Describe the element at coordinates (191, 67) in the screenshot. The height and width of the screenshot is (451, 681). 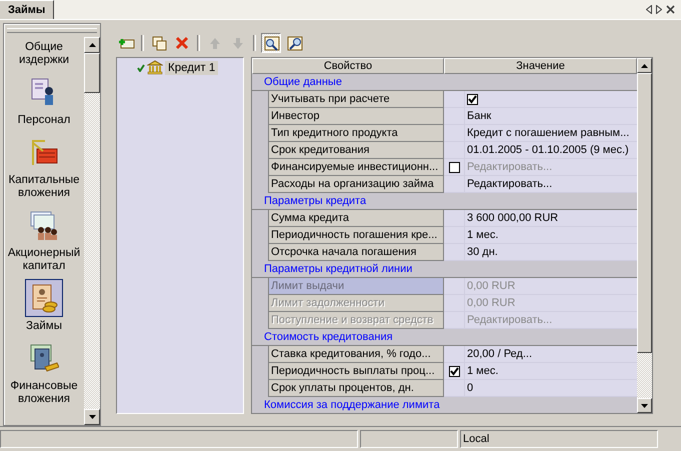
I see `tree-item: Кредит 1` at that location.